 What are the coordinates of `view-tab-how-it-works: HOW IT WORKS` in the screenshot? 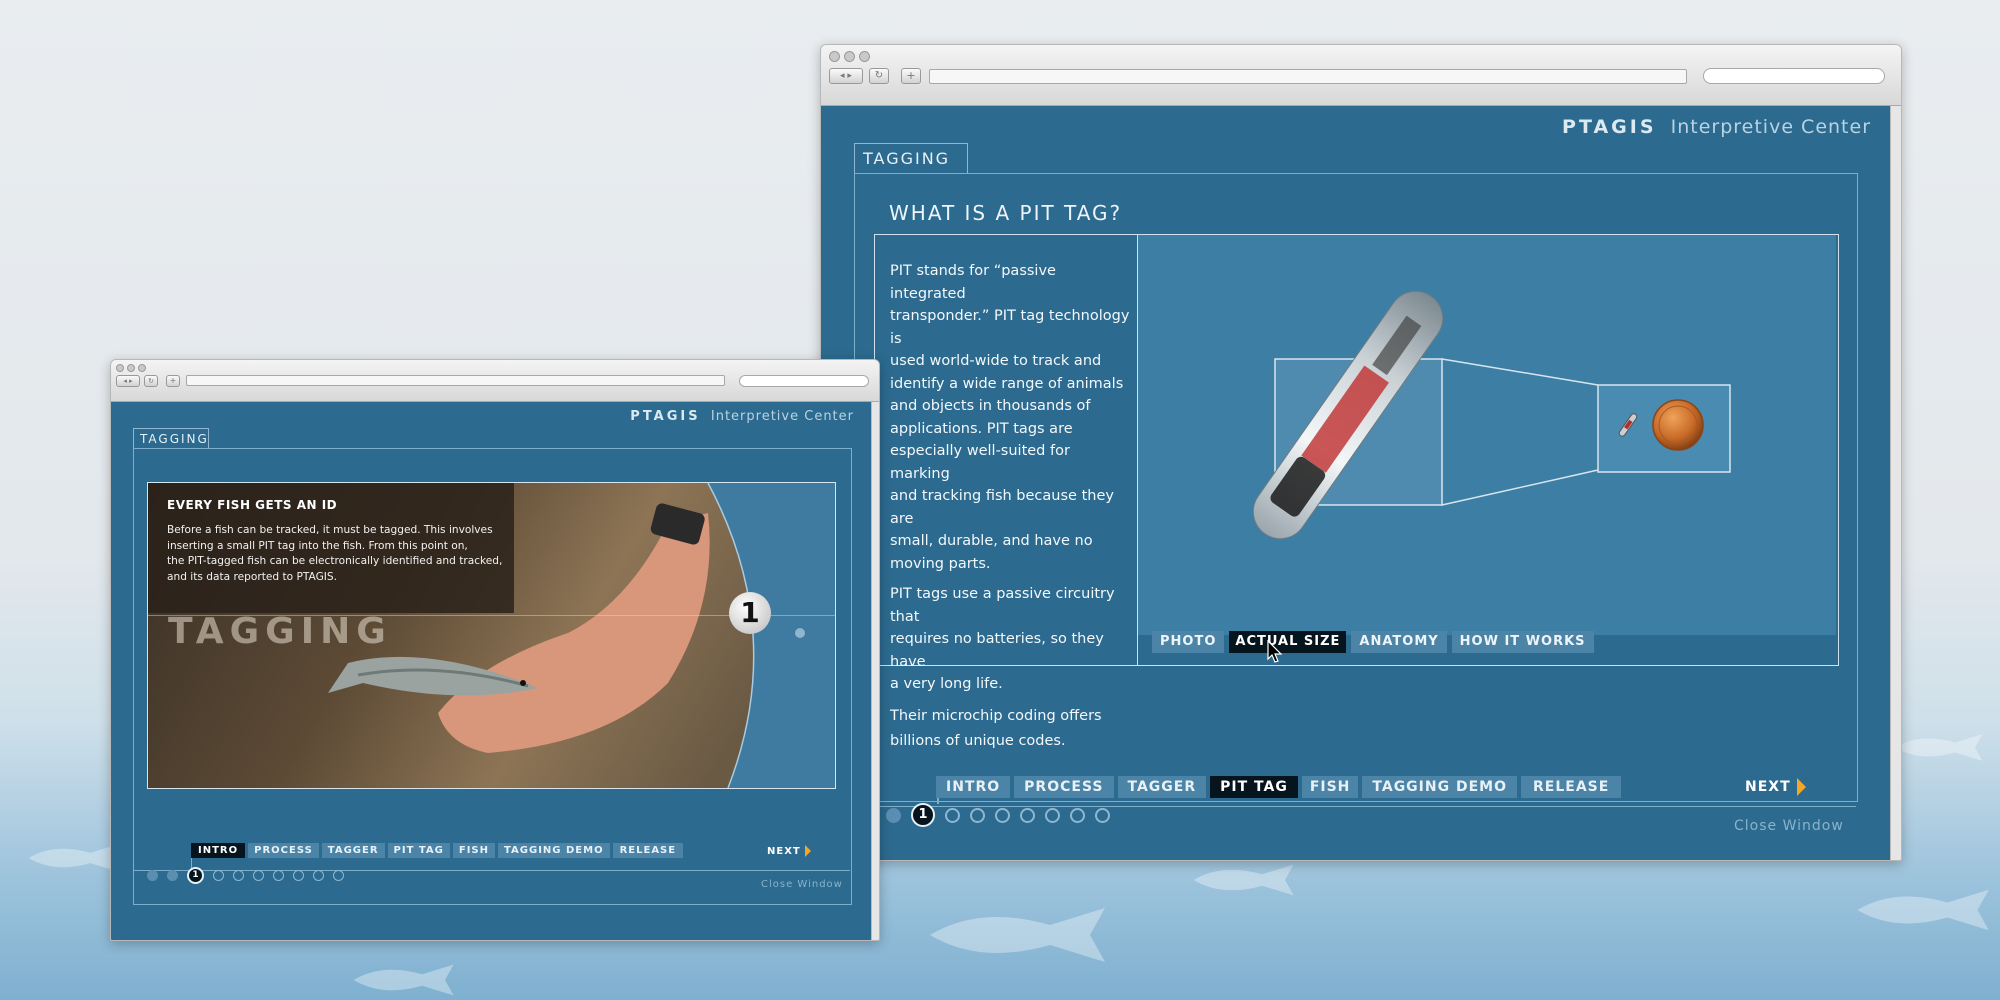 It's located at (1522, 642).